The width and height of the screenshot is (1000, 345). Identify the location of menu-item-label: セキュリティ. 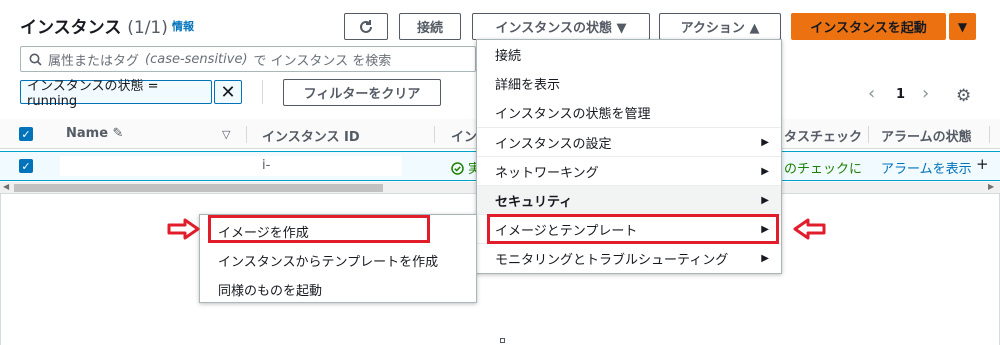
(534, 202).